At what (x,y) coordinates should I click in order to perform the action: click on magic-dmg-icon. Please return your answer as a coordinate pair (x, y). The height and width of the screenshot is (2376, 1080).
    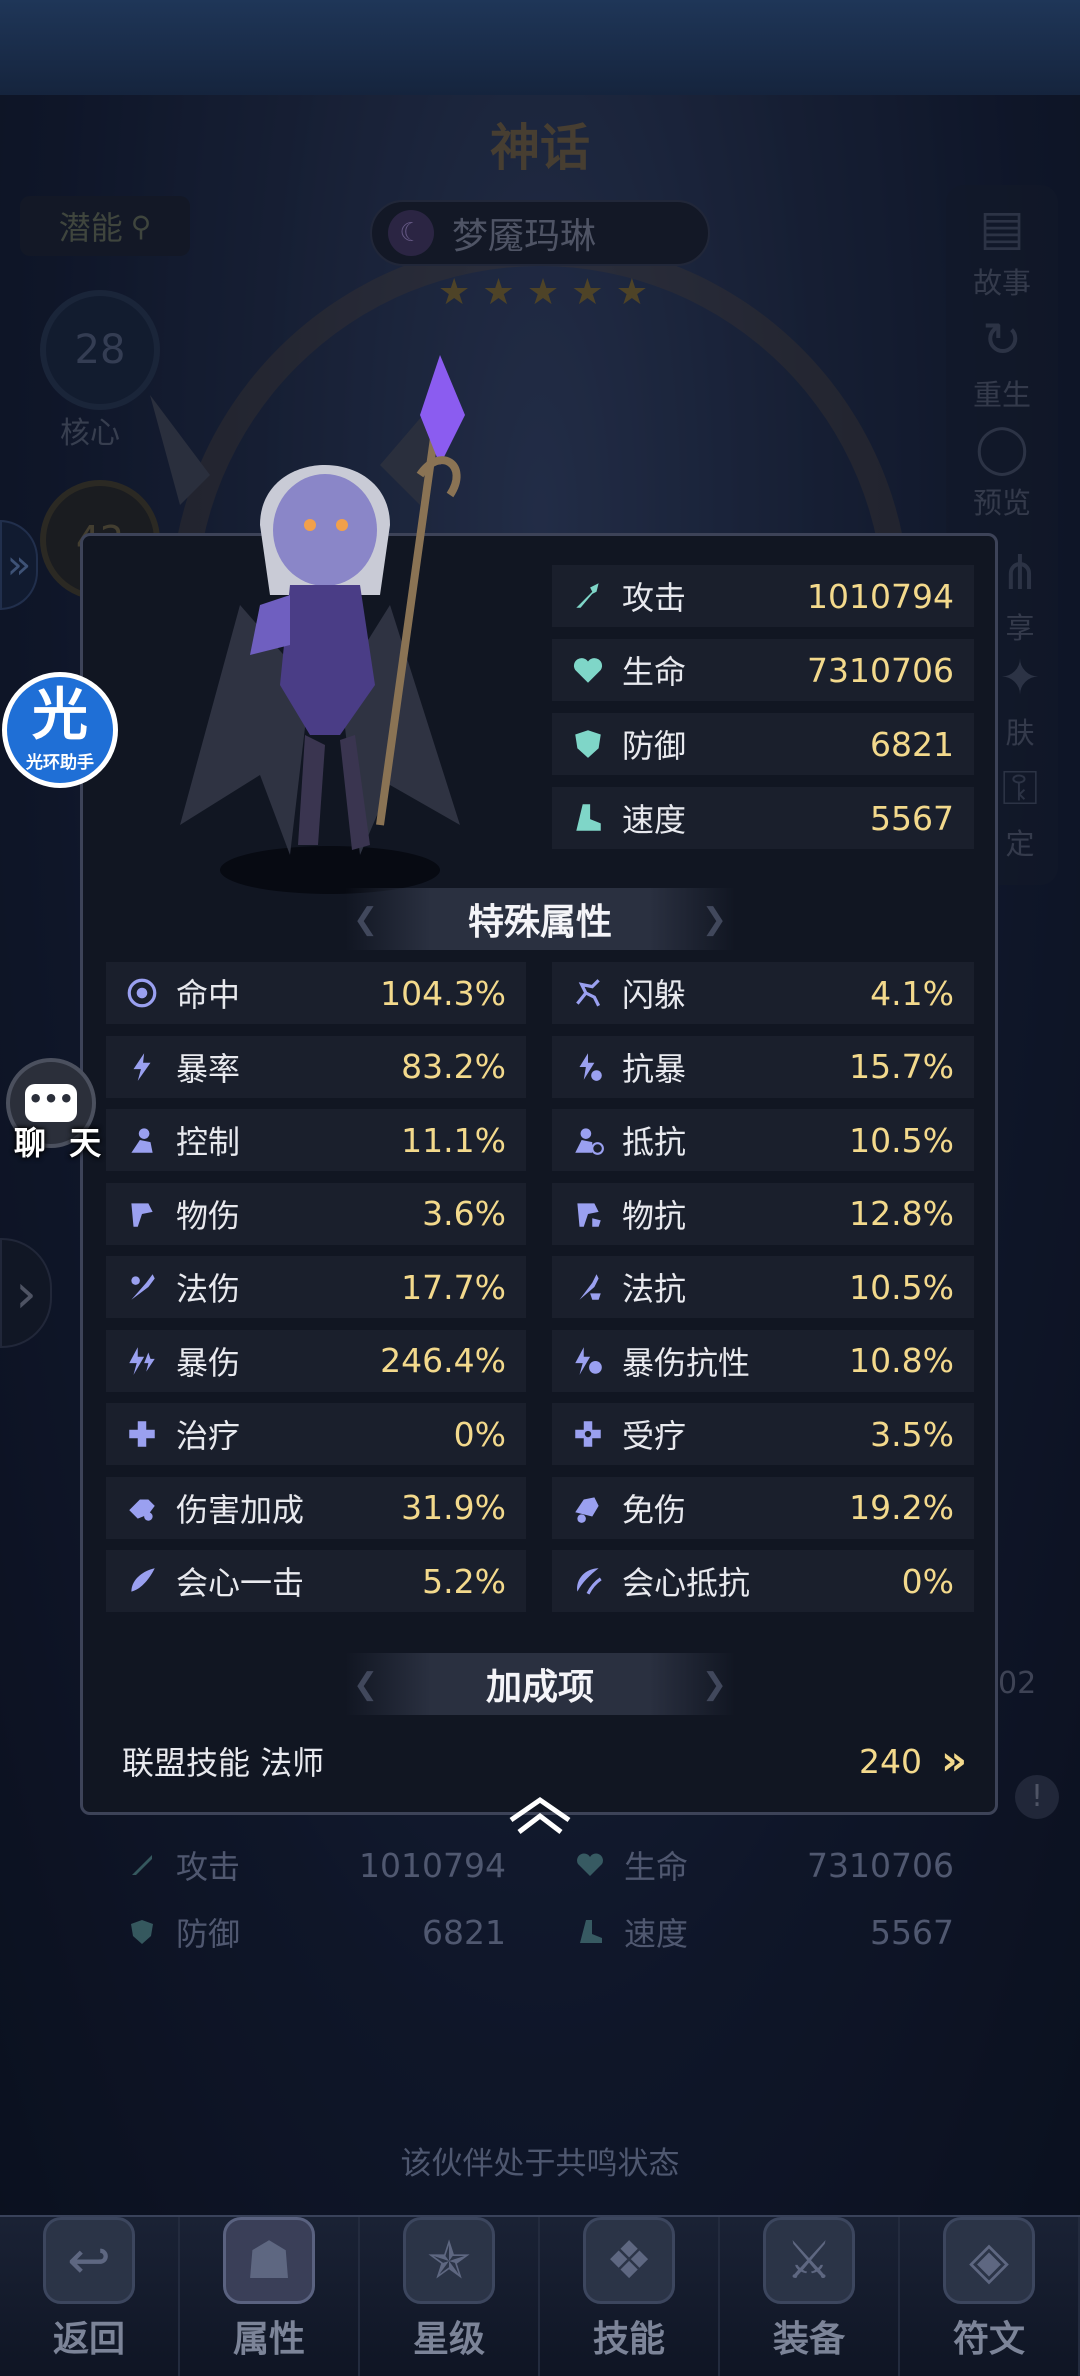
    Looking at the image, I should click on (142, 1287).